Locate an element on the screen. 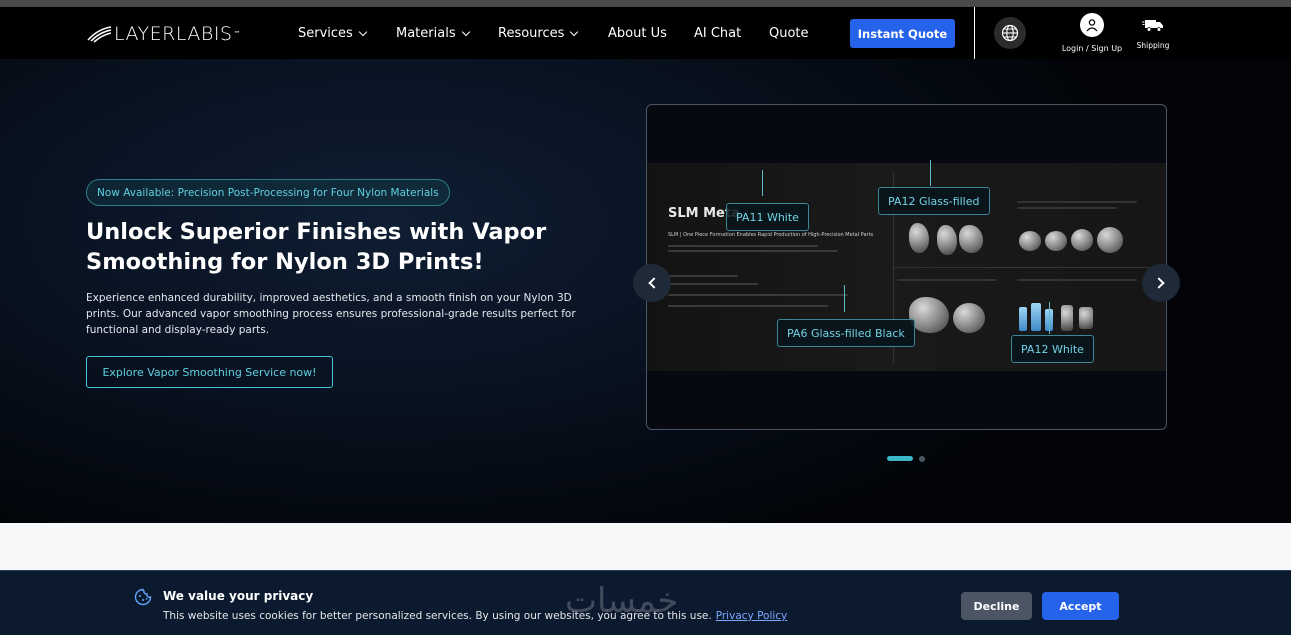 This screenshot has width=1291, height=635. nav-services: Services is located at coordinates (333, 33).